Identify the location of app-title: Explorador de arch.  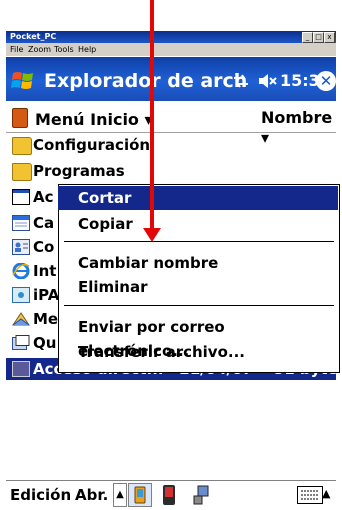
(146, 81).